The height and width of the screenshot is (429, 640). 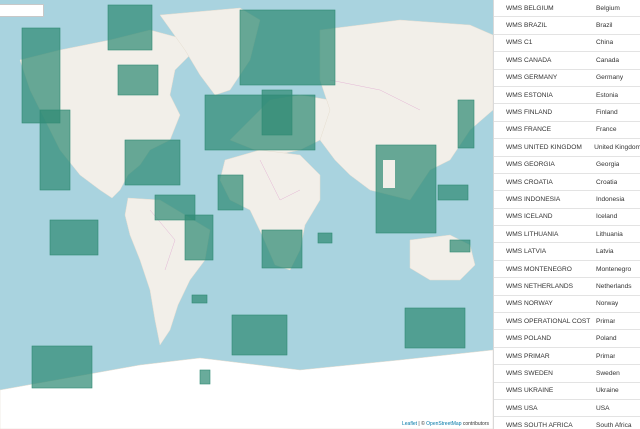 What do you see at coordinates (606, 356) in the screenshot?
I see `layer-country: Primar` at bounding box center [606, 356].